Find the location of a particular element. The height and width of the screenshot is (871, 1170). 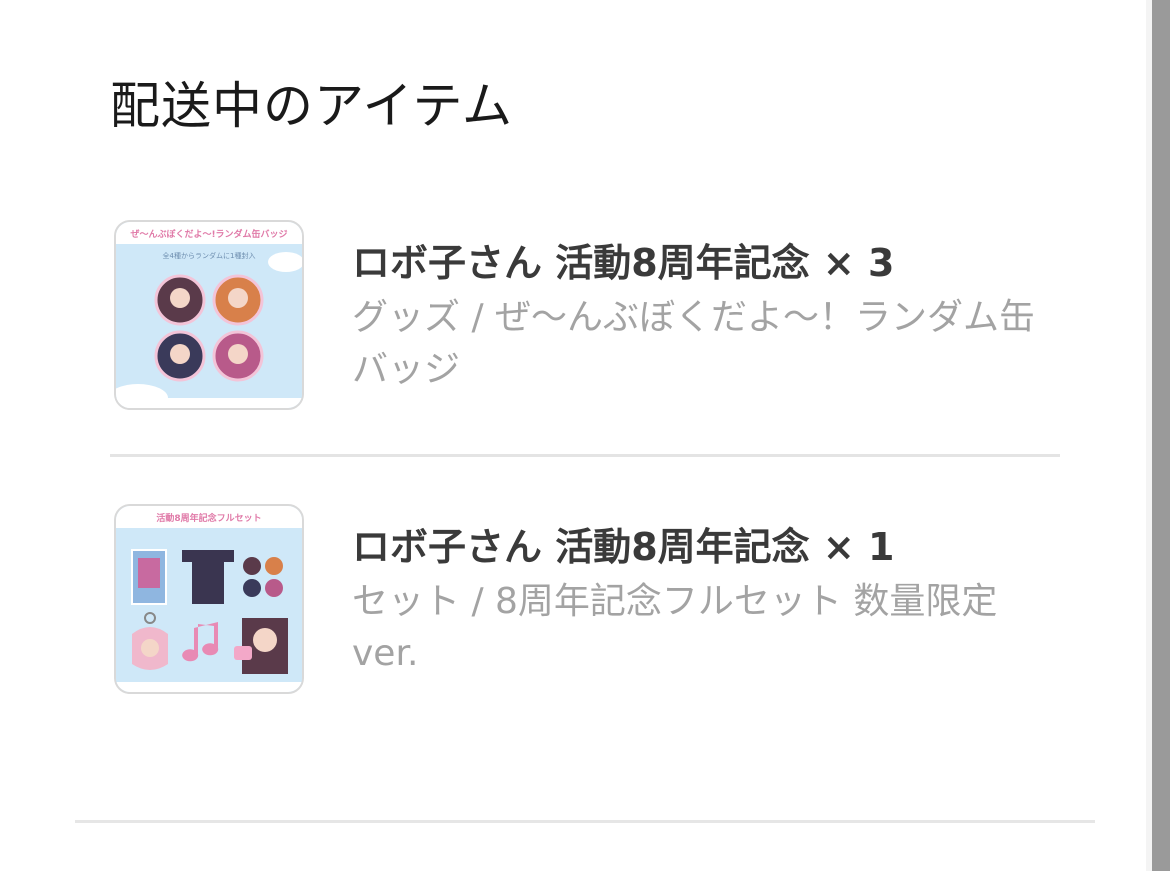

scrollbar is located at coordinates (1158, 435).